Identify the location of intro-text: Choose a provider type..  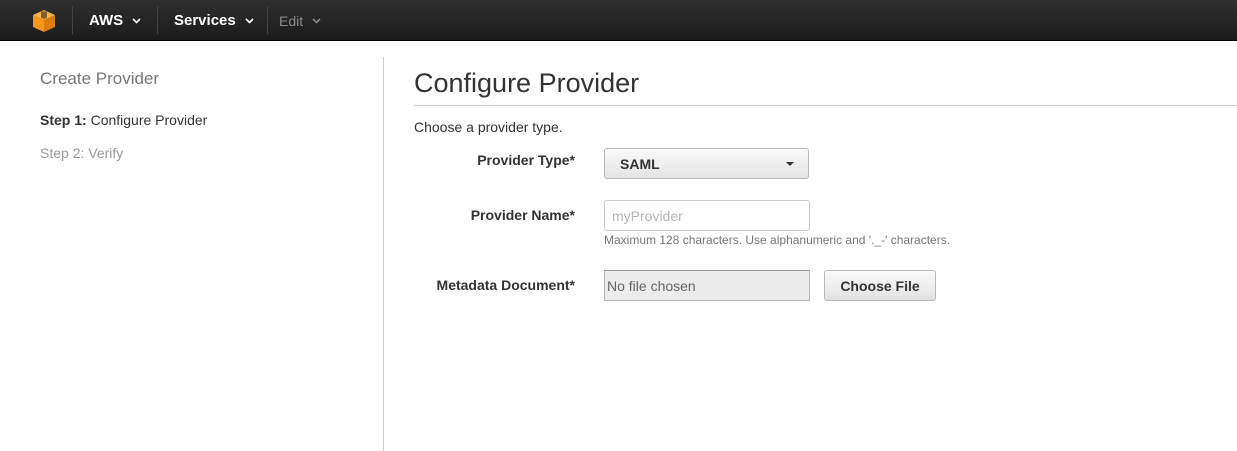
(488, 127).